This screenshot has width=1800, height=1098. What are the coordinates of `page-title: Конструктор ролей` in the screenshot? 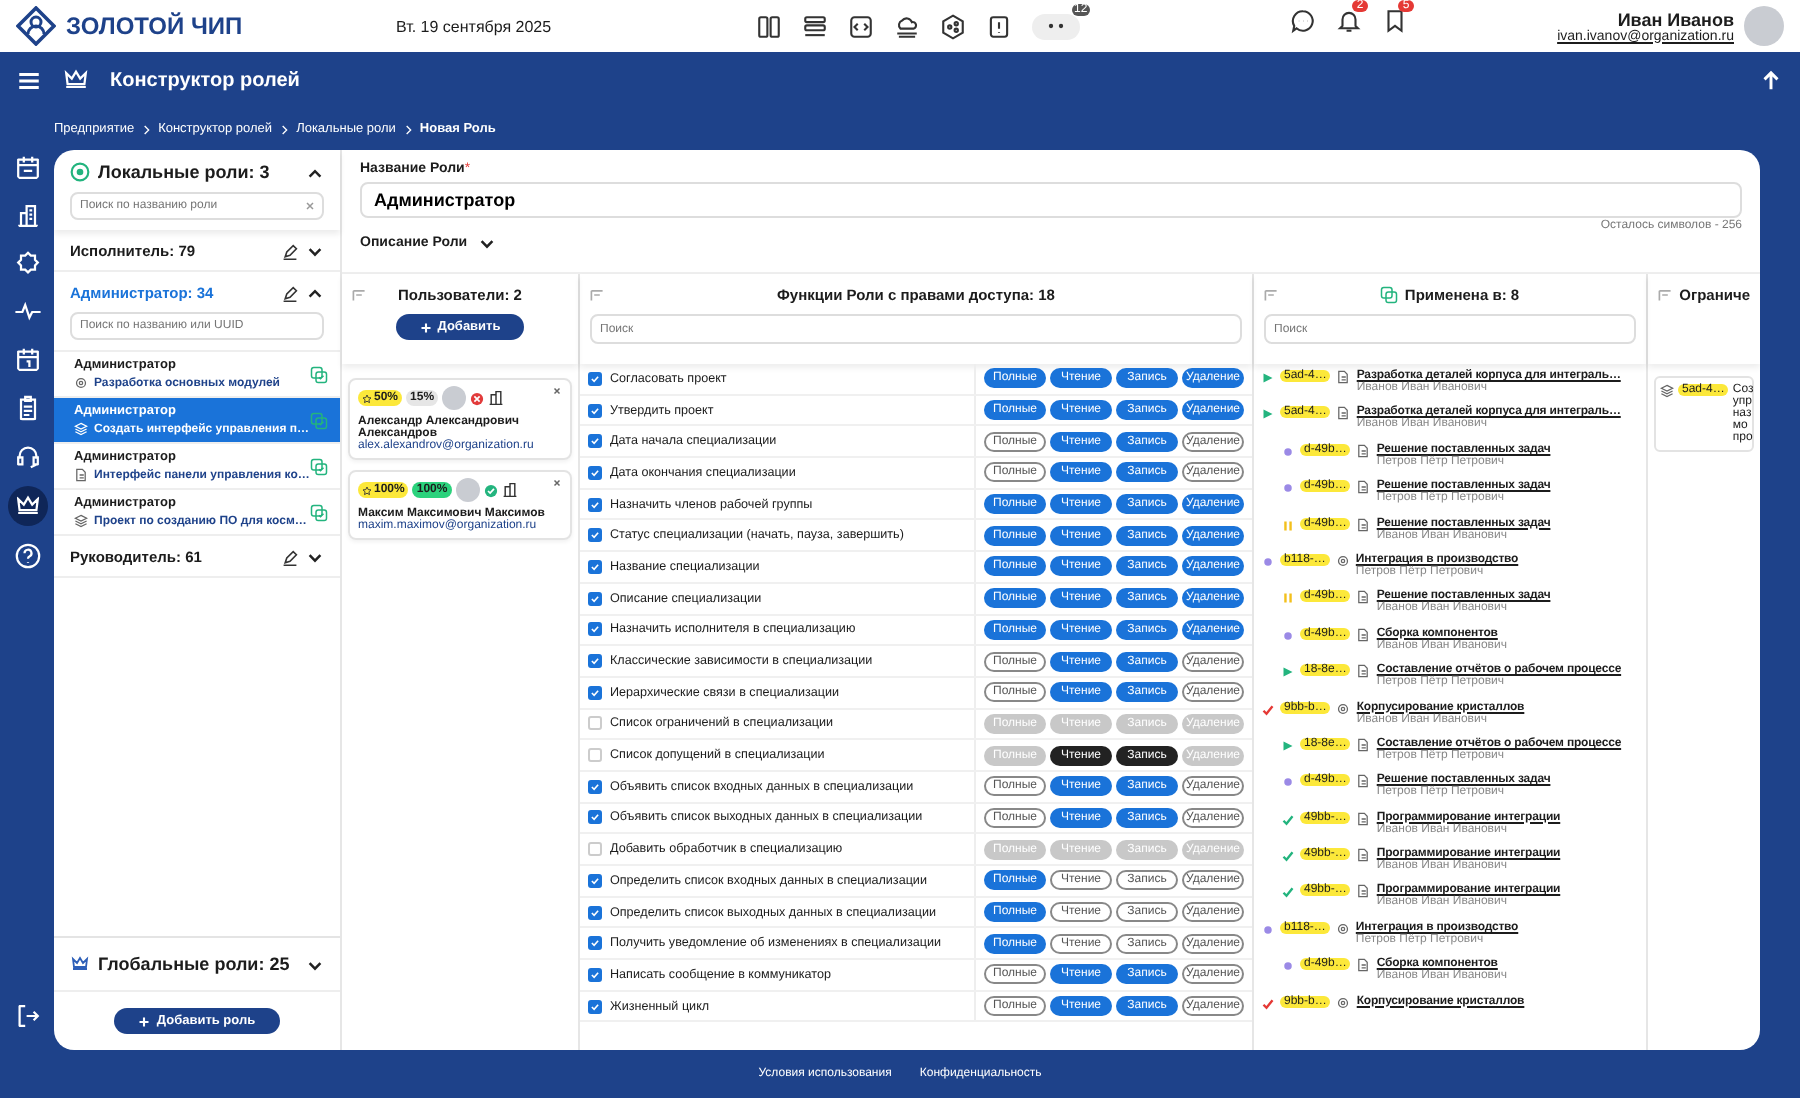 It's located at (205, 80).